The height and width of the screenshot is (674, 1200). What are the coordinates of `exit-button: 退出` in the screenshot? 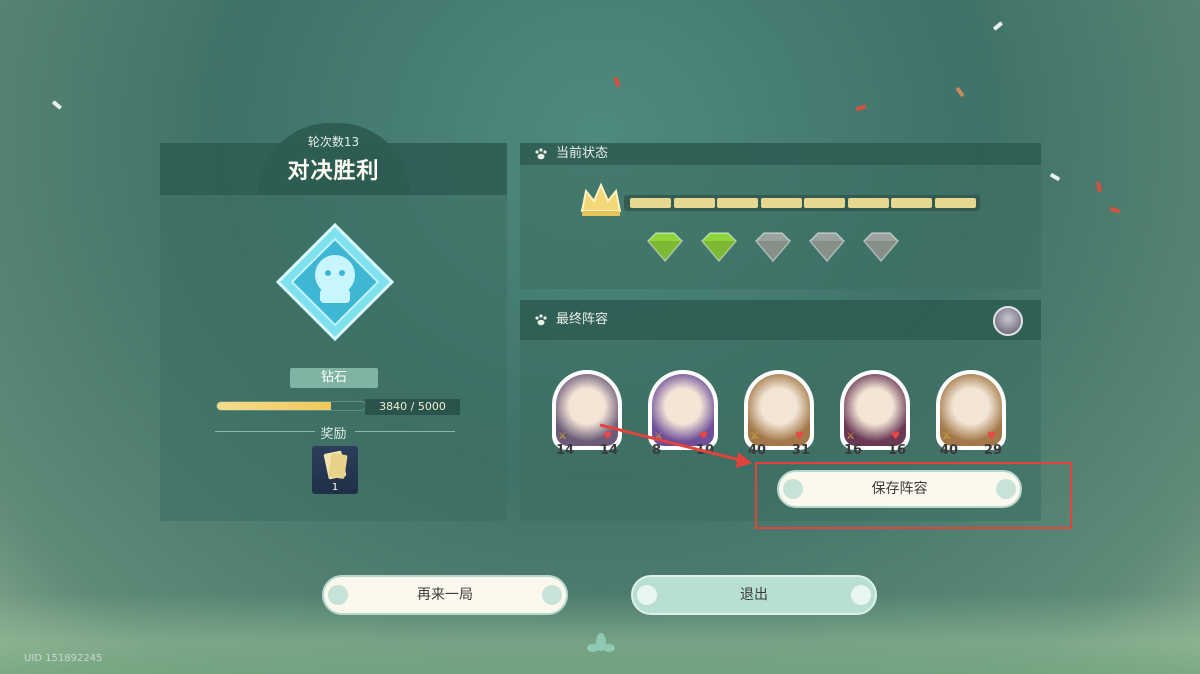 It's located at (754, 595).